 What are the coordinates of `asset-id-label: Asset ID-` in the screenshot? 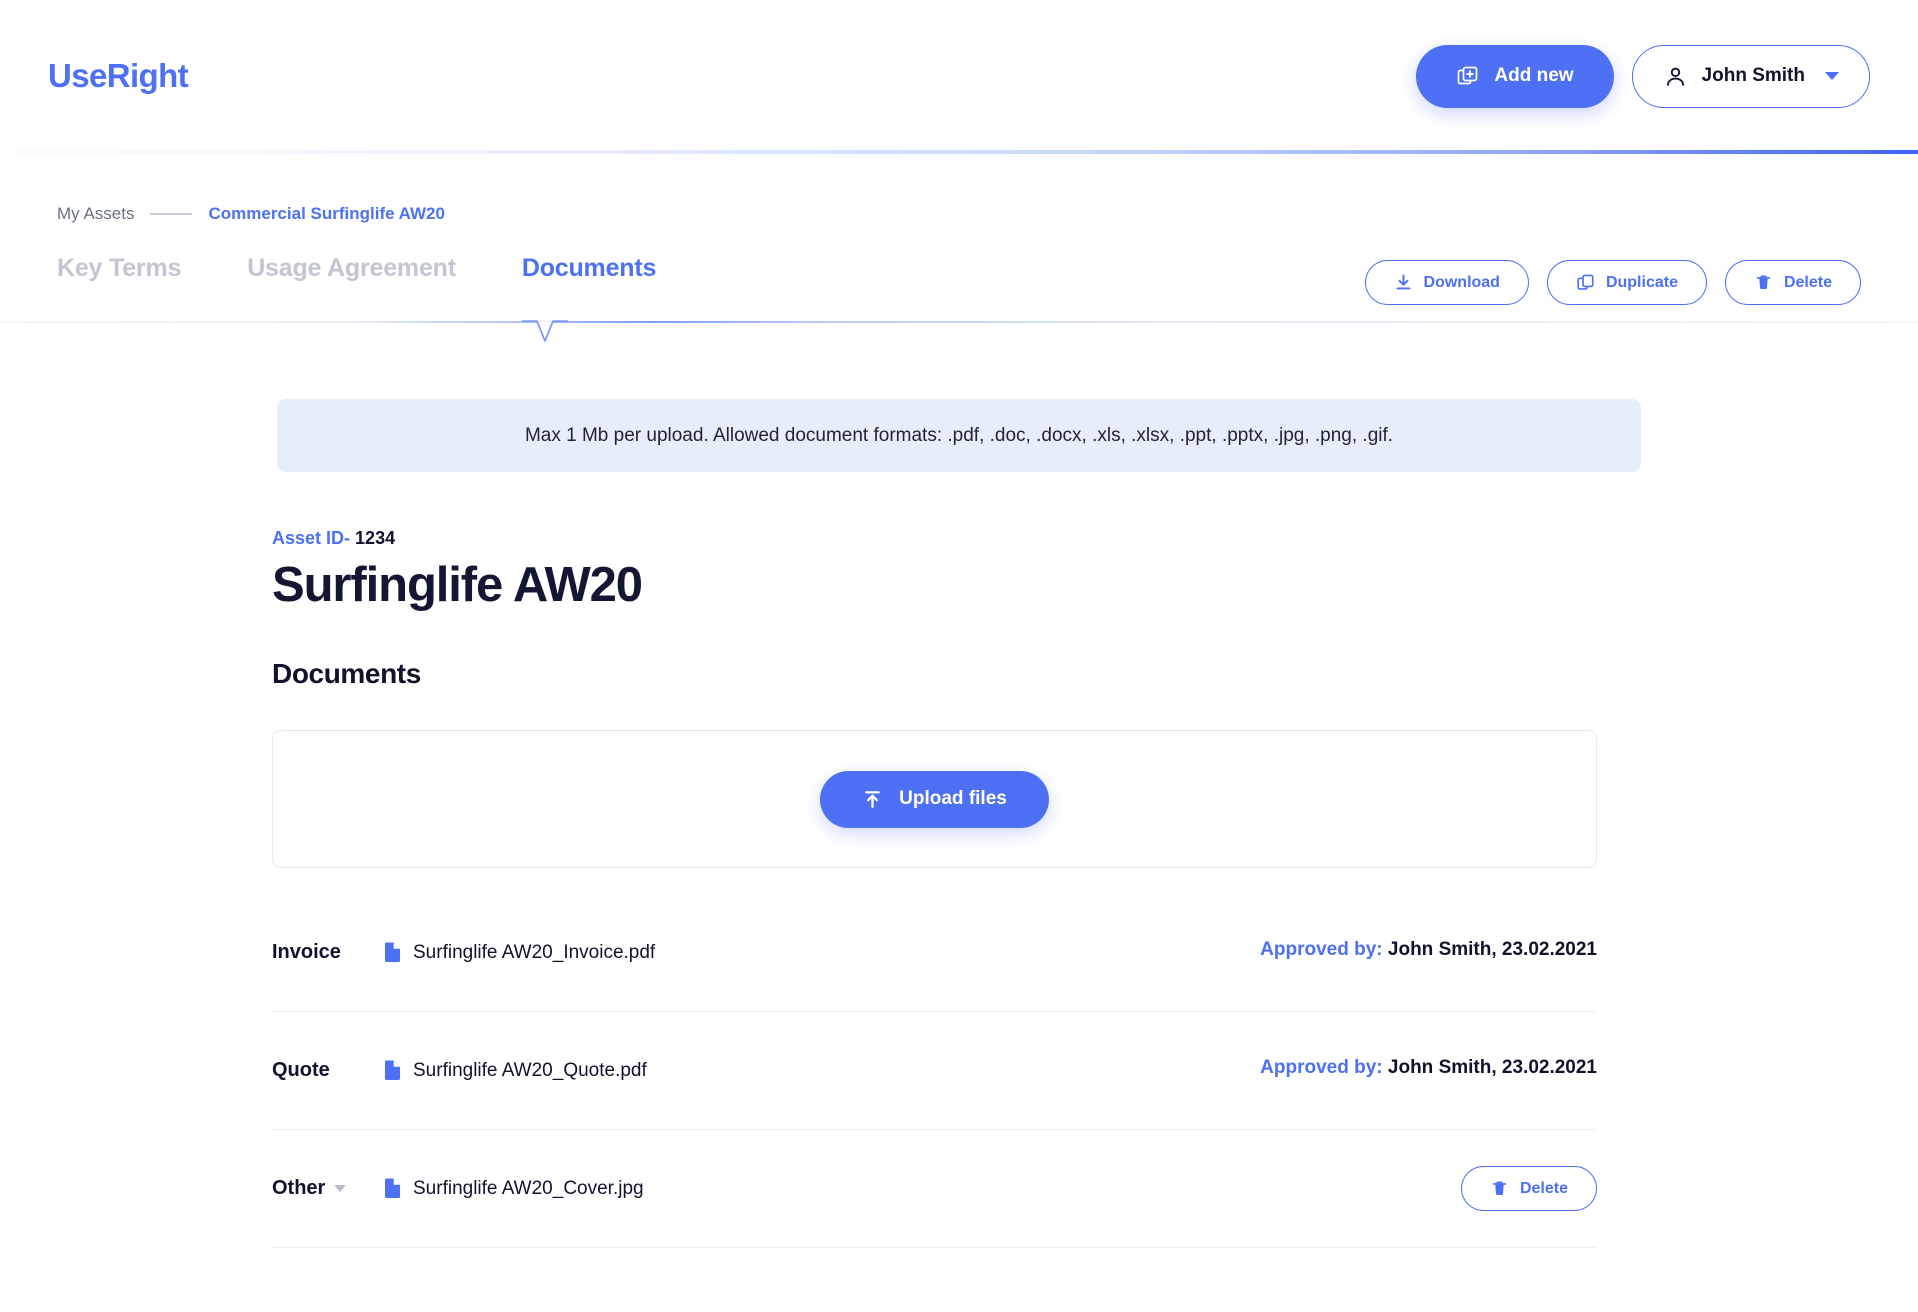 It's located at (311, 538).